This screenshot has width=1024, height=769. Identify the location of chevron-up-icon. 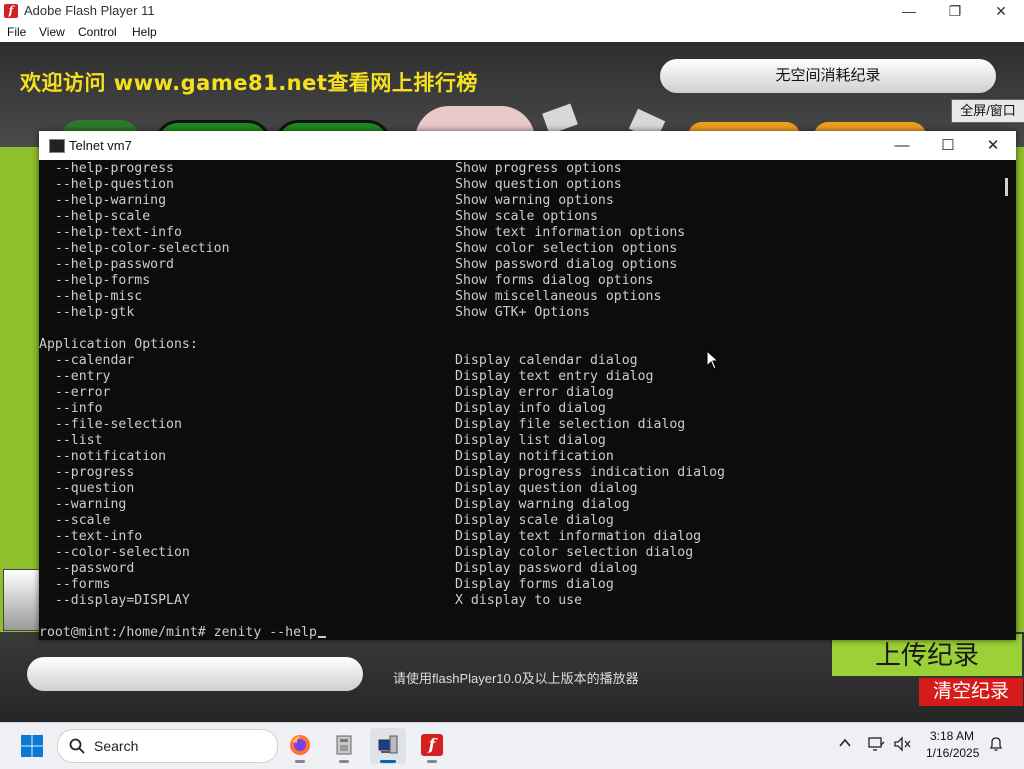
(845, 743).